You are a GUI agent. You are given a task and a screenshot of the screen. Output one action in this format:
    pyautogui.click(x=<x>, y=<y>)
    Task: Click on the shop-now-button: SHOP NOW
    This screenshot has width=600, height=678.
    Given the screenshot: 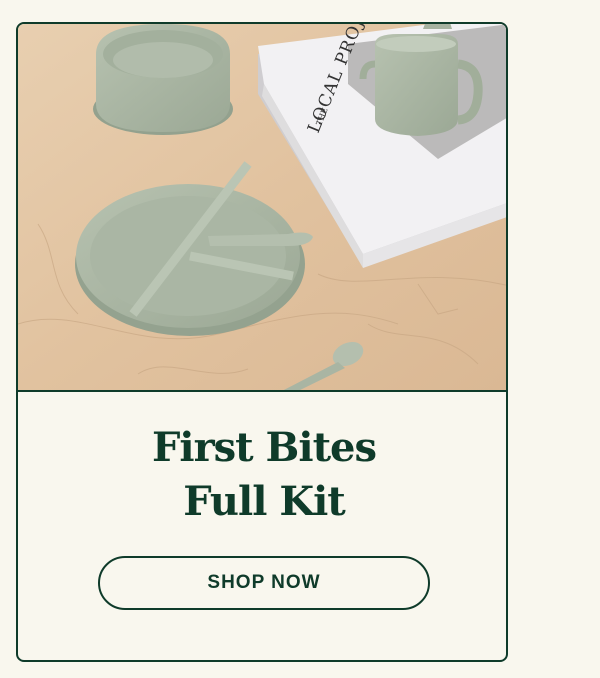 What is the action you would take?
    pyautogui.click(x=264, y=583)
    